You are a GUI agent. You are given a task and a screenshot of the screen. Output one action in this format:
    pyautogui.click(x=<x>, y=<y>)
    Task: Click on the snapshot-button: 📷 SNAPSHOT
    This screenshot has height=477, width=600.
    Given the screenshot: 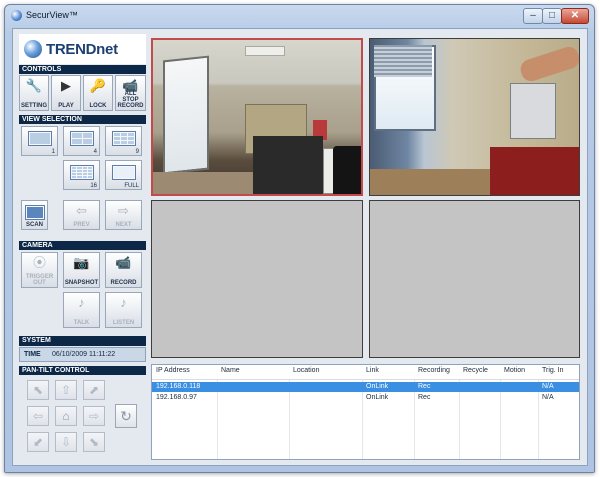 What is the action you would take?
    pyautogui.click(x=81, y=270)
    